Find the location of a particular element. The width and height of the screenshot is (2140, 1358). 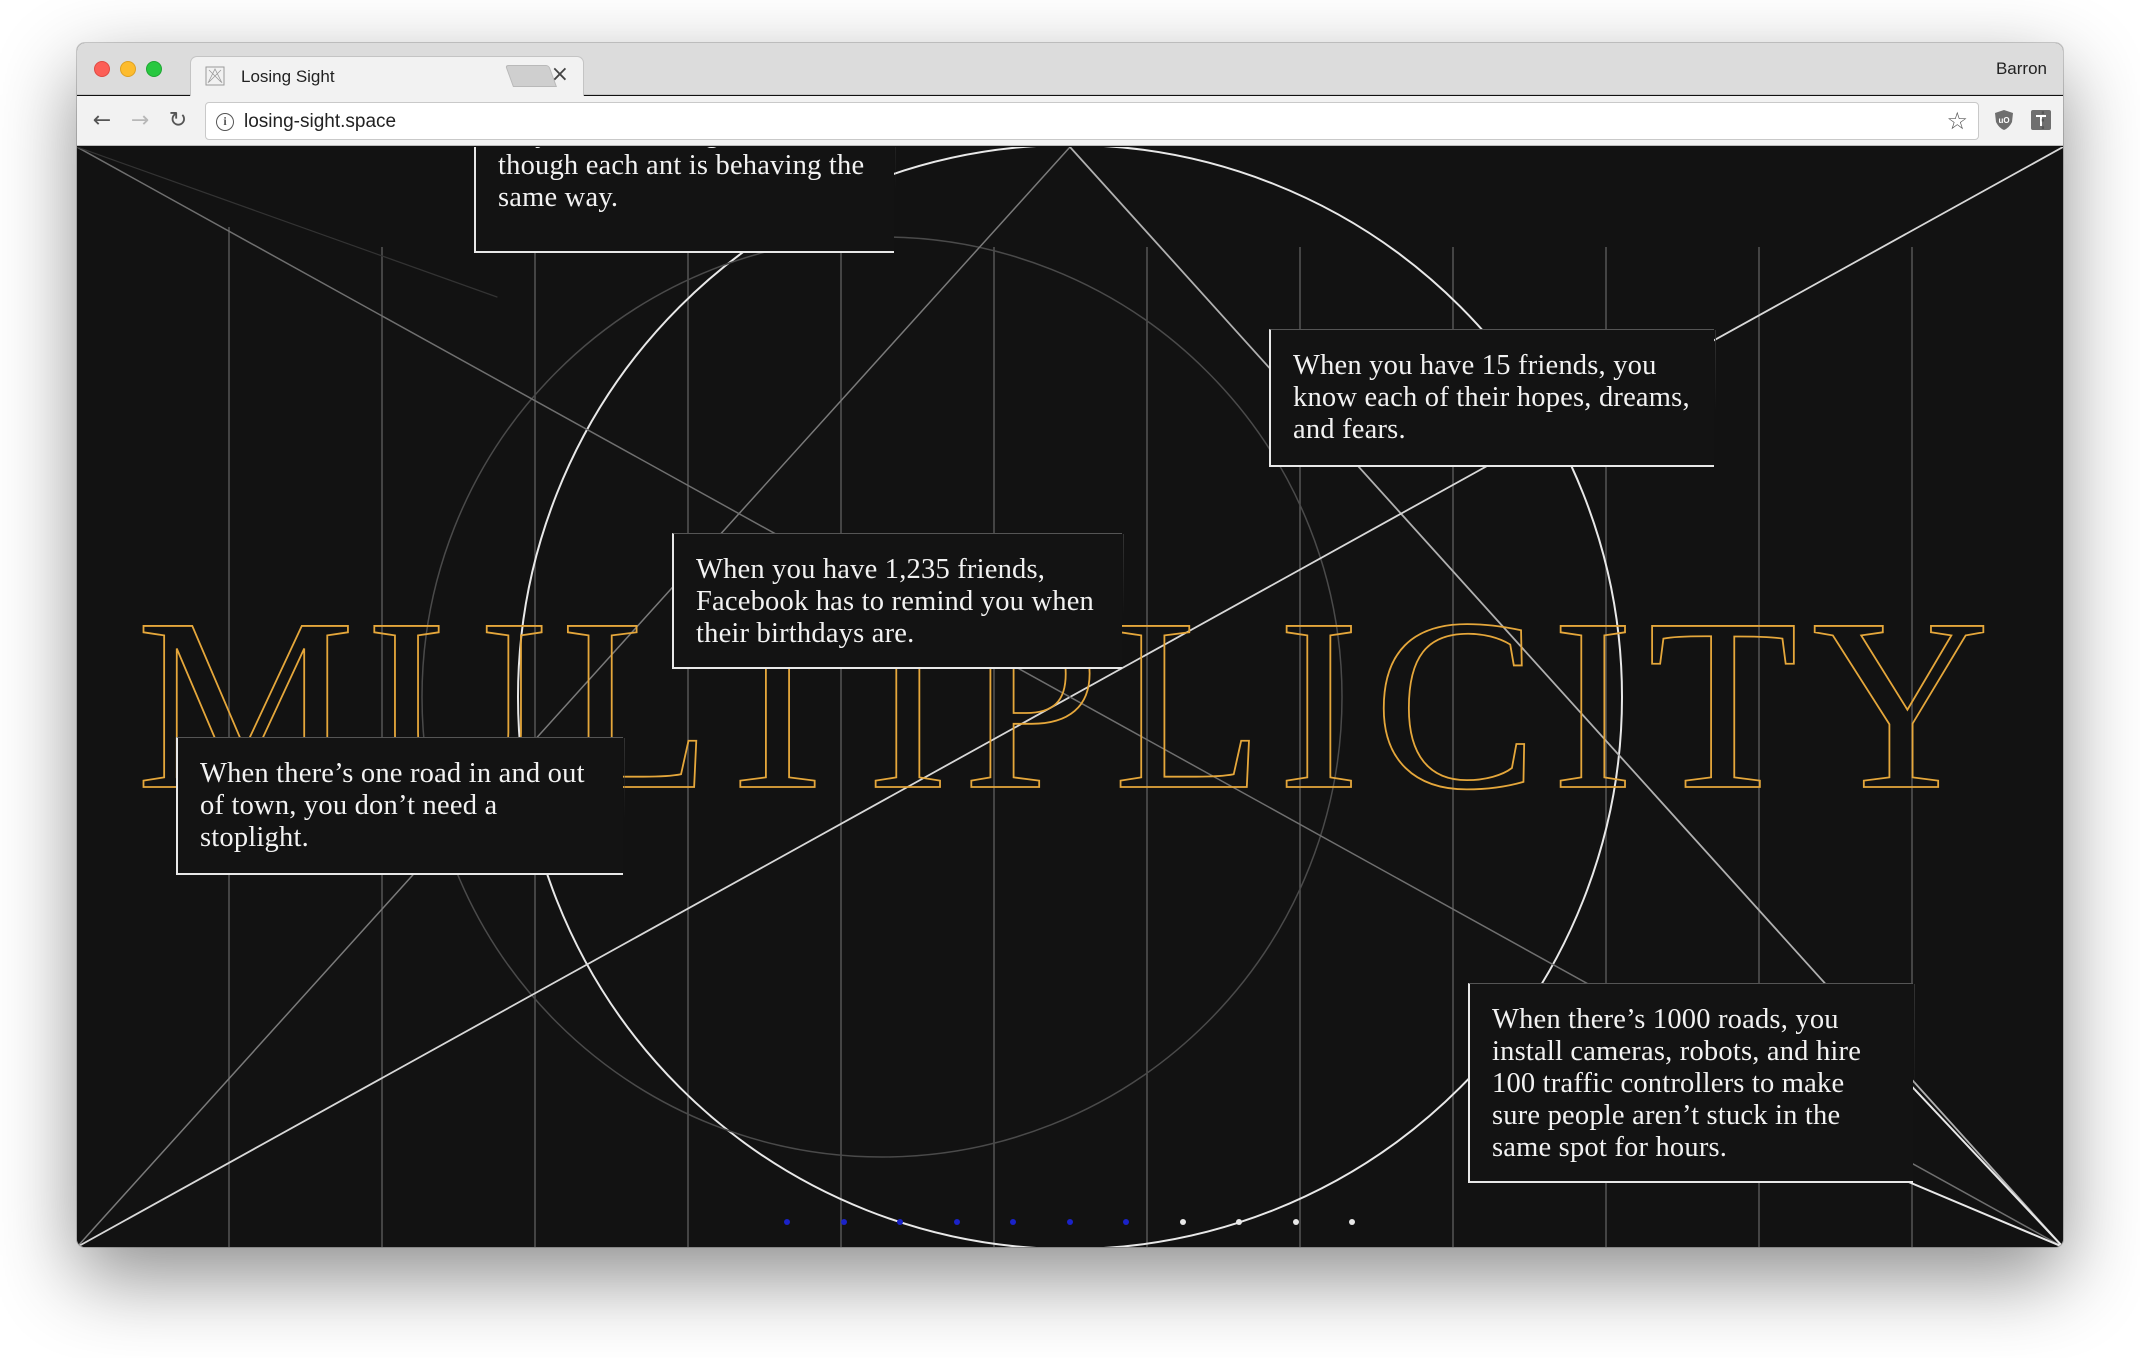

site-favicon-icon is located at coordinates (215, 76).